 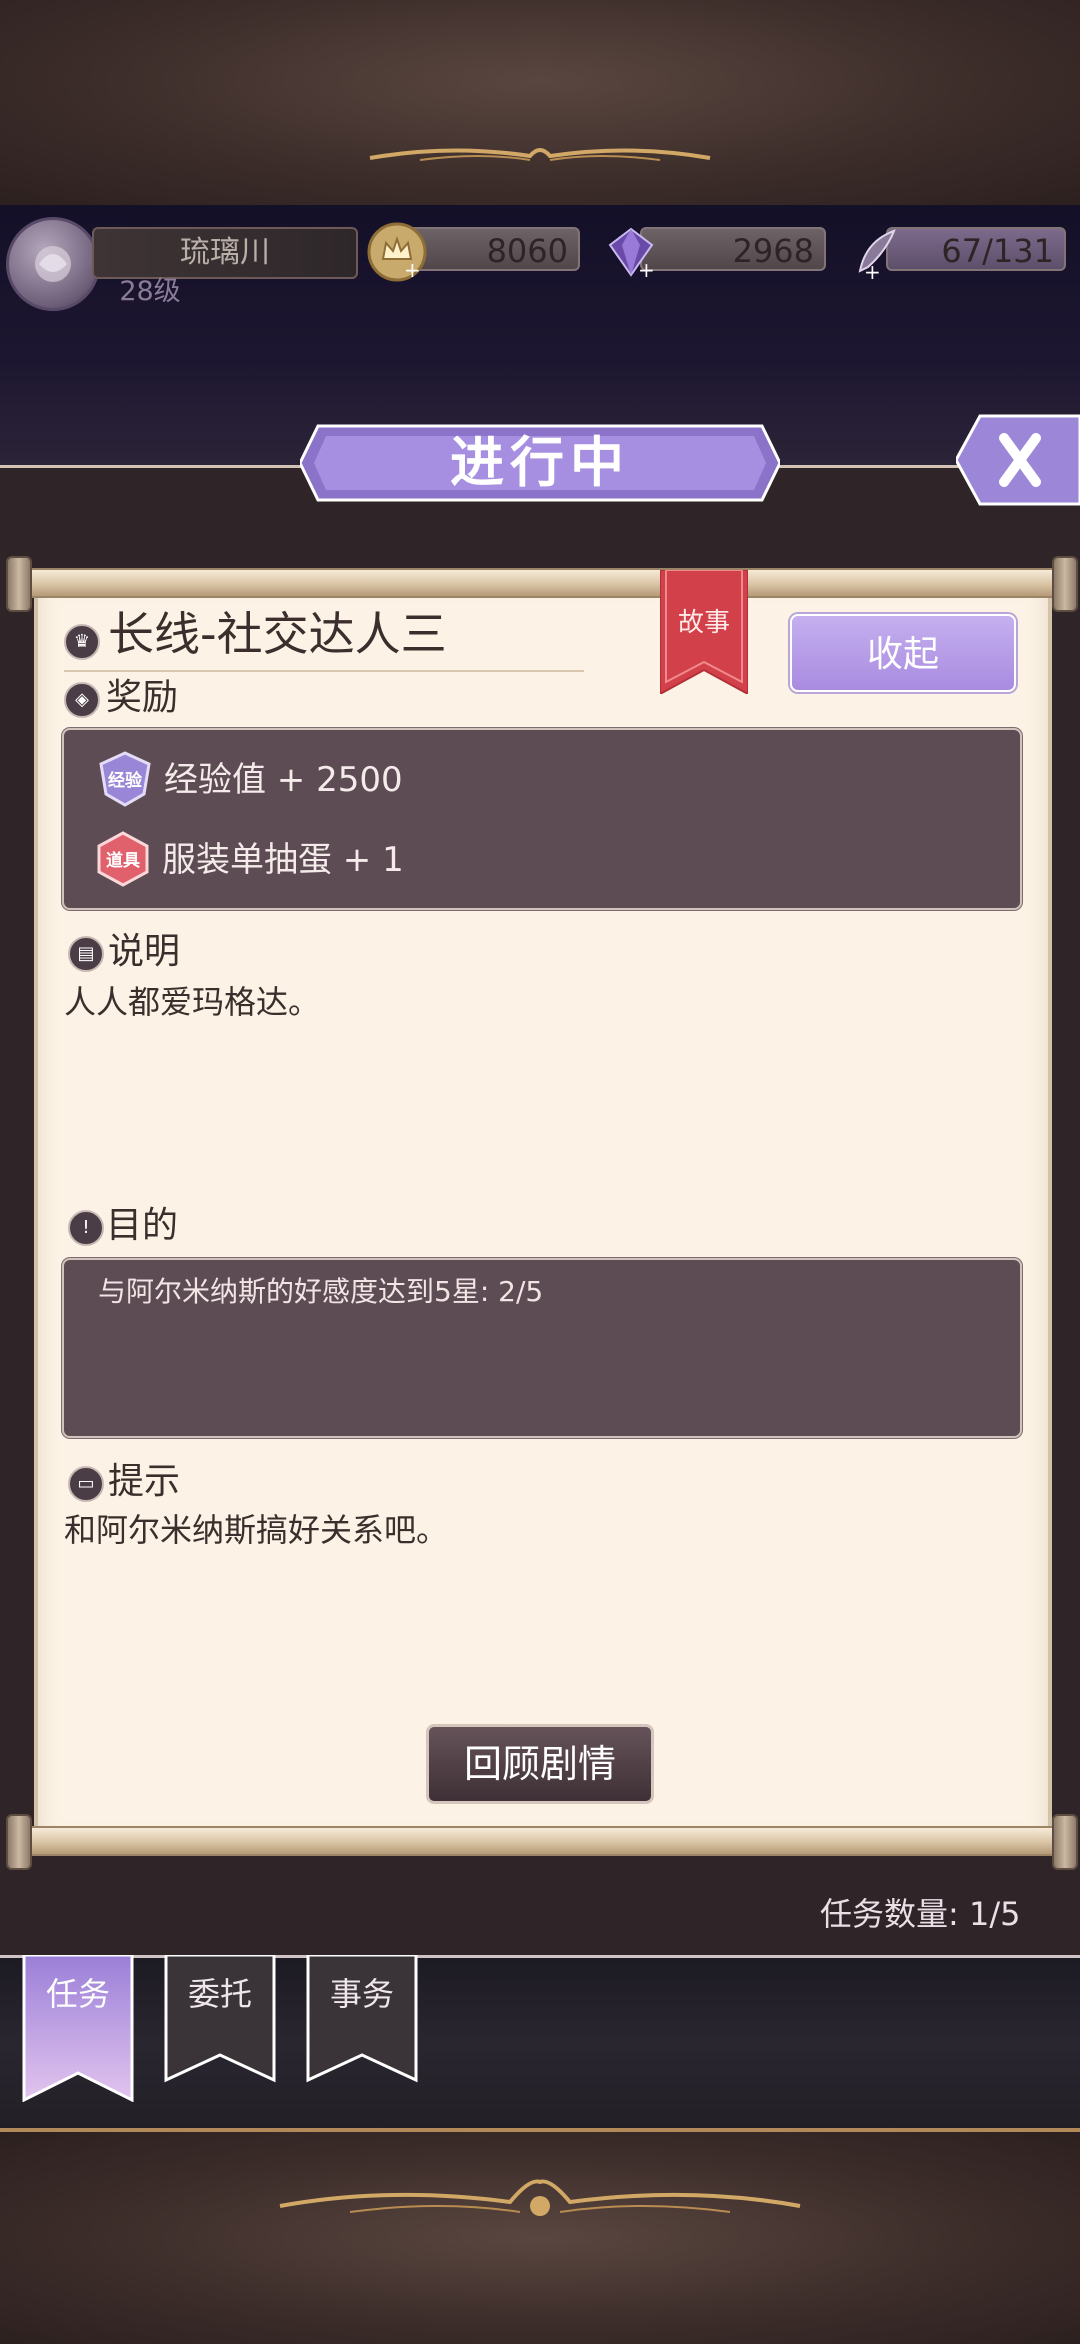 I want to click on description-label: 说明, so click(x=144, y=951).